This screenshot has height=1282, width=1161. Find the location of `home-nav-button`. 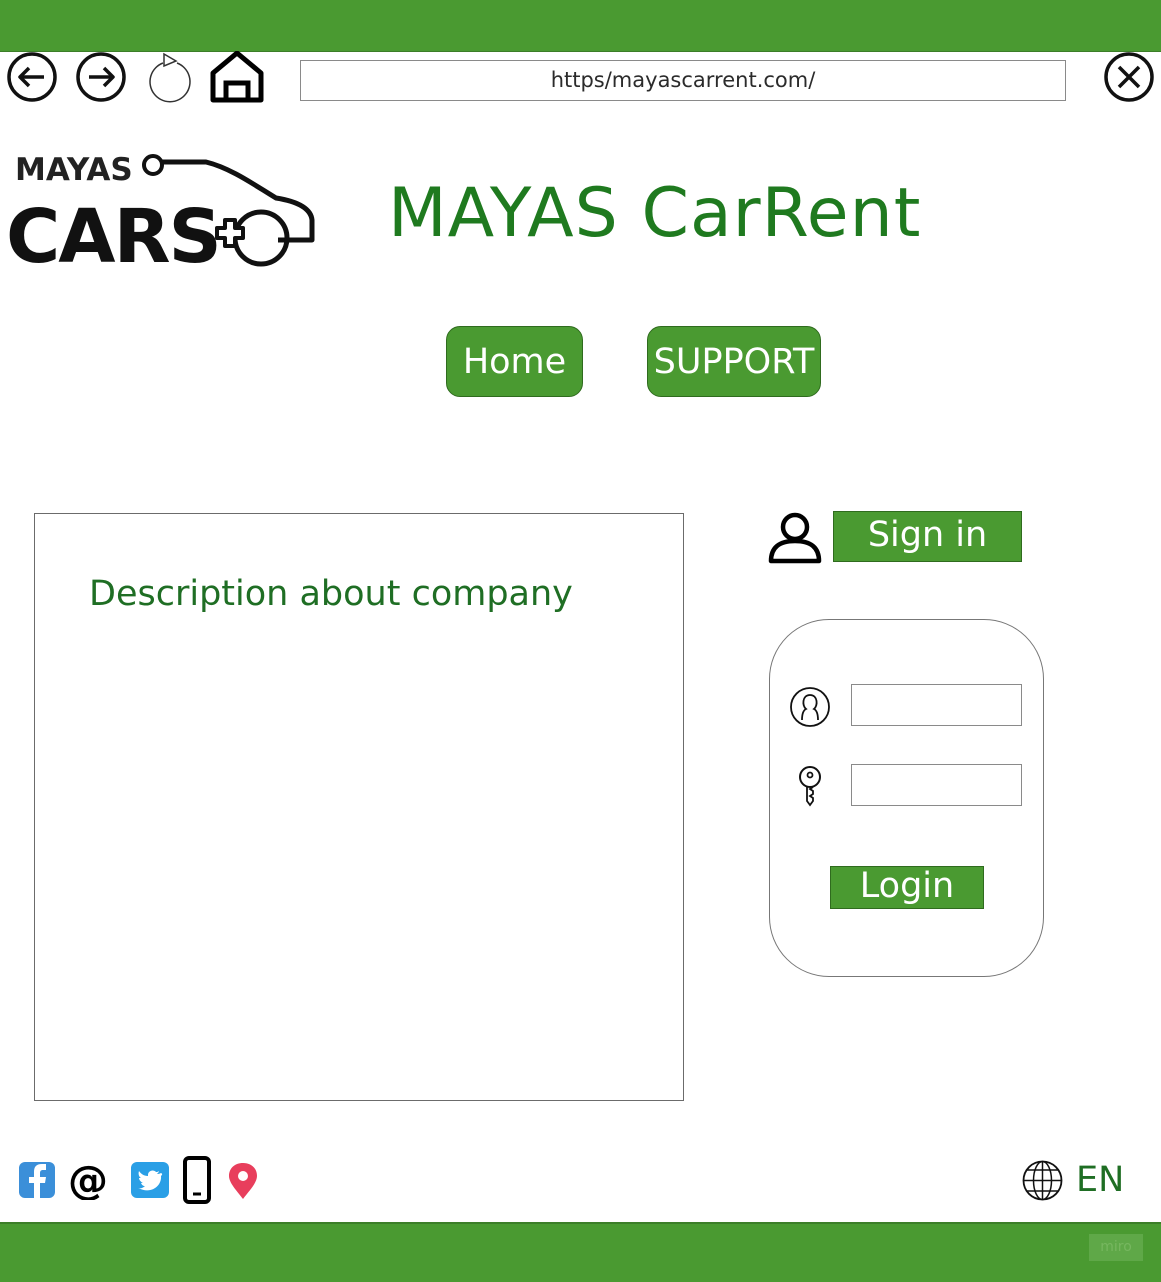

home-nav-button is located at coordinates (237, 76).